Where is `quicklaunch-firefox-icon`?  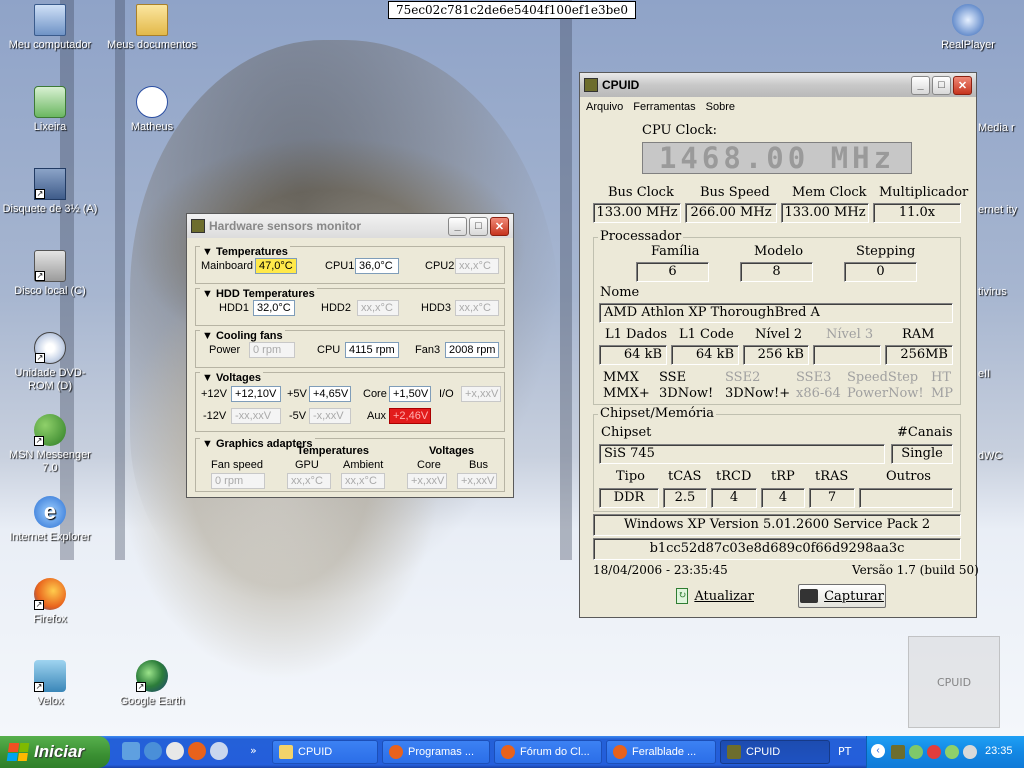 quicklaunch-firefox-icon is located at coordinates (197, 751).